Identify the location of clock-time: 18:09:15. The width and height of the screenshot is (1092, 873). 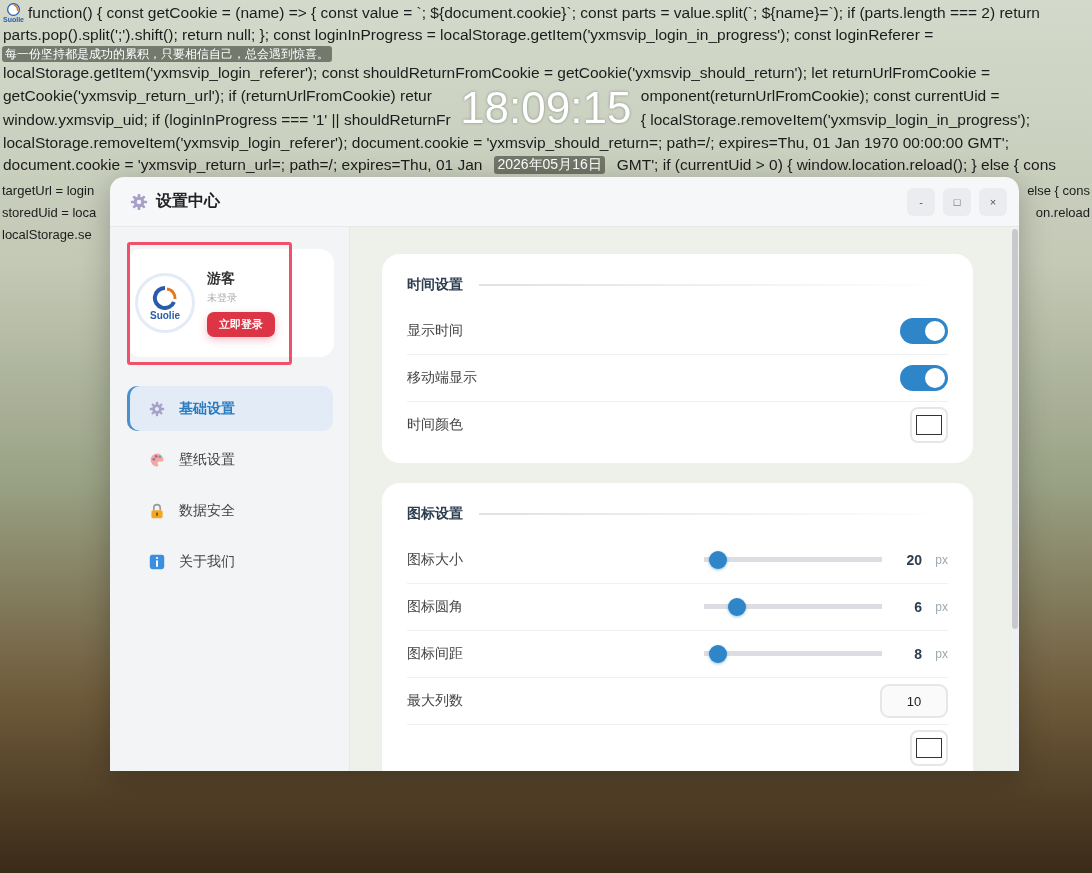
(546, 108).